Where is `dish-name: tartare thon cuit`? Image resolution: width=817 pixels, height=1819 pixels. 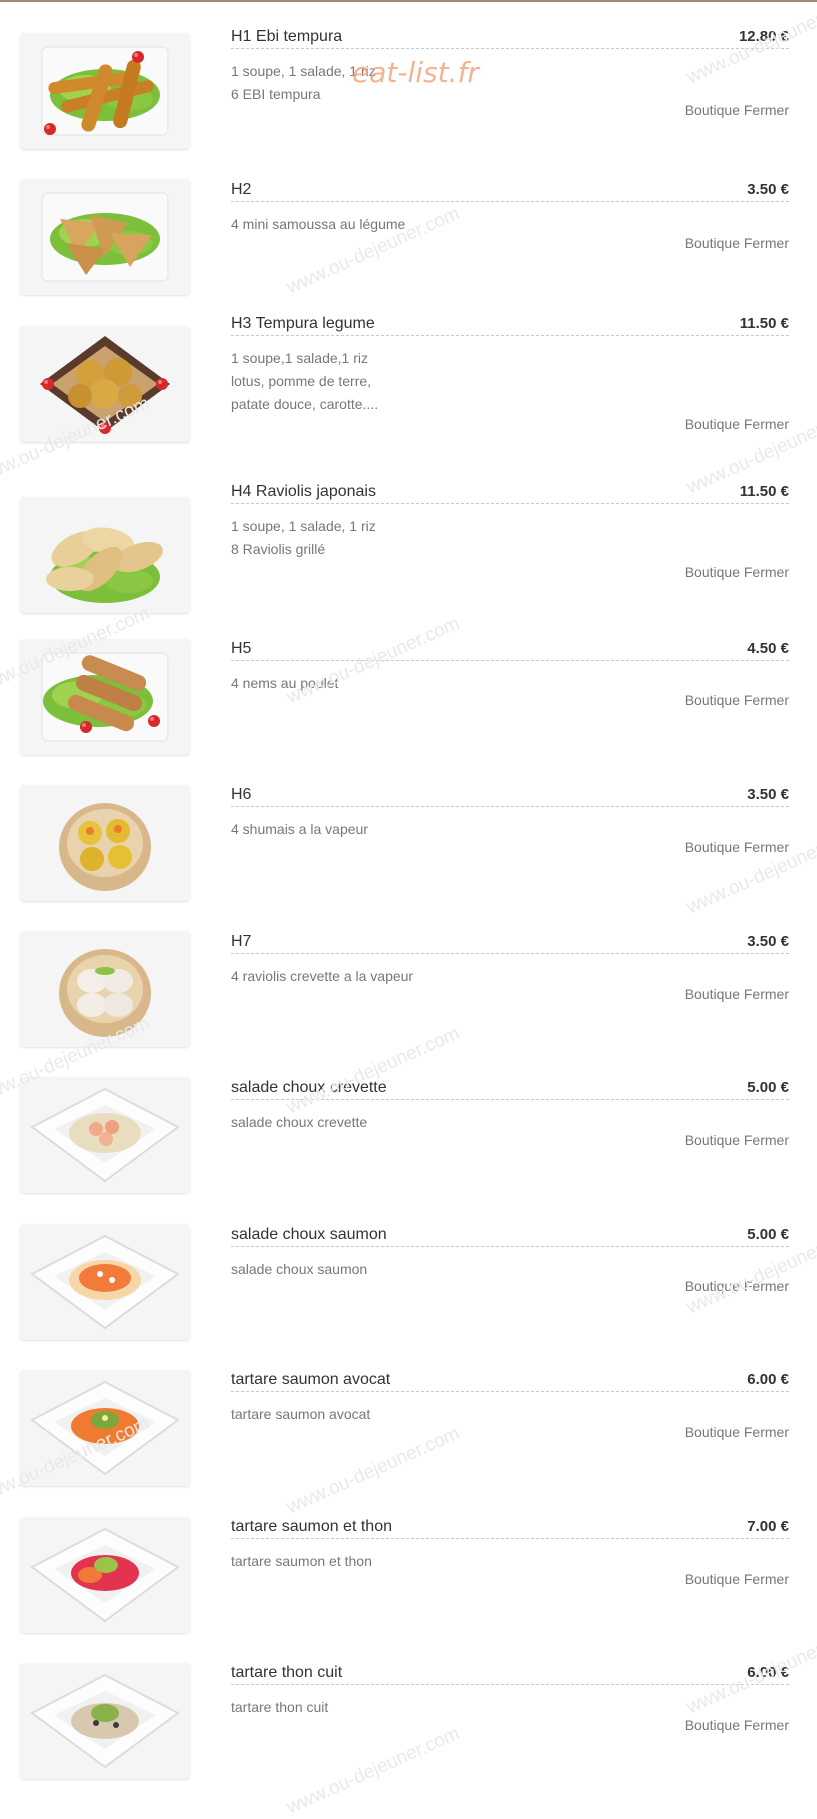
dish-name: tartare thon cuit is located at coordinates (510, 1673).